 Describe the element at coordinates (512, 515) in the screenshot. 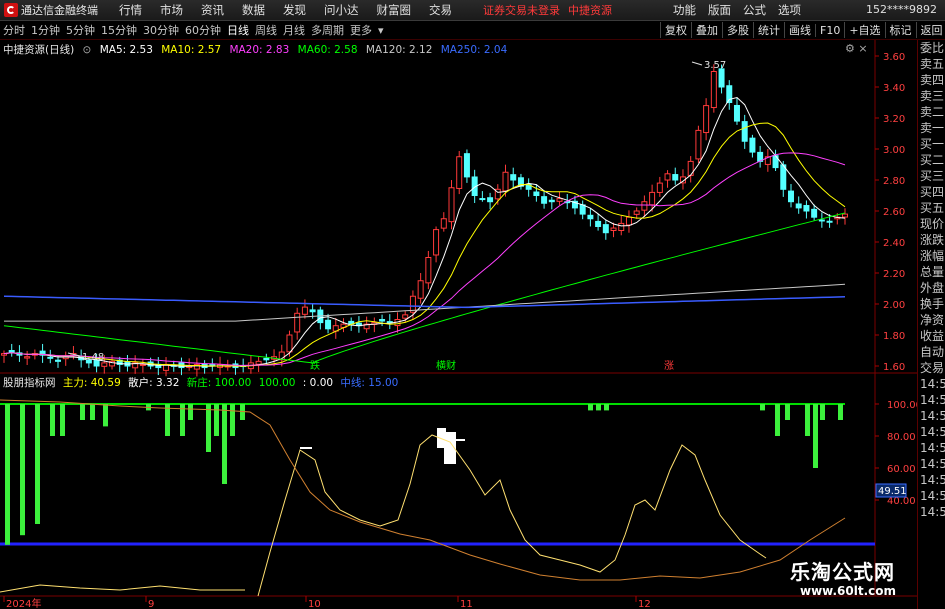

I see `zhuli-line` at that location.